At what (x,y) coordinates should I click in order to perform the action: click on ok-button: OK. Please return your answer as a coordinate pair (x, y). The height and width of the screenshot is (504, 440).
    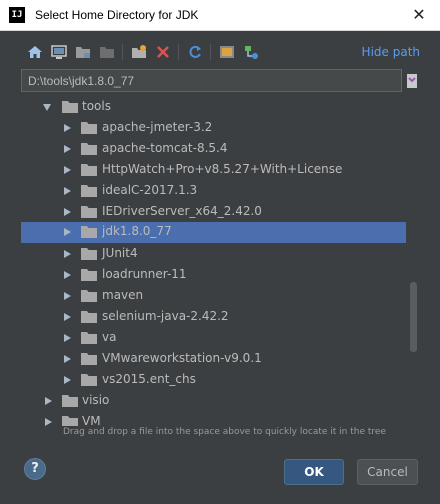
    Looking at the image, I should click on (314, 472).